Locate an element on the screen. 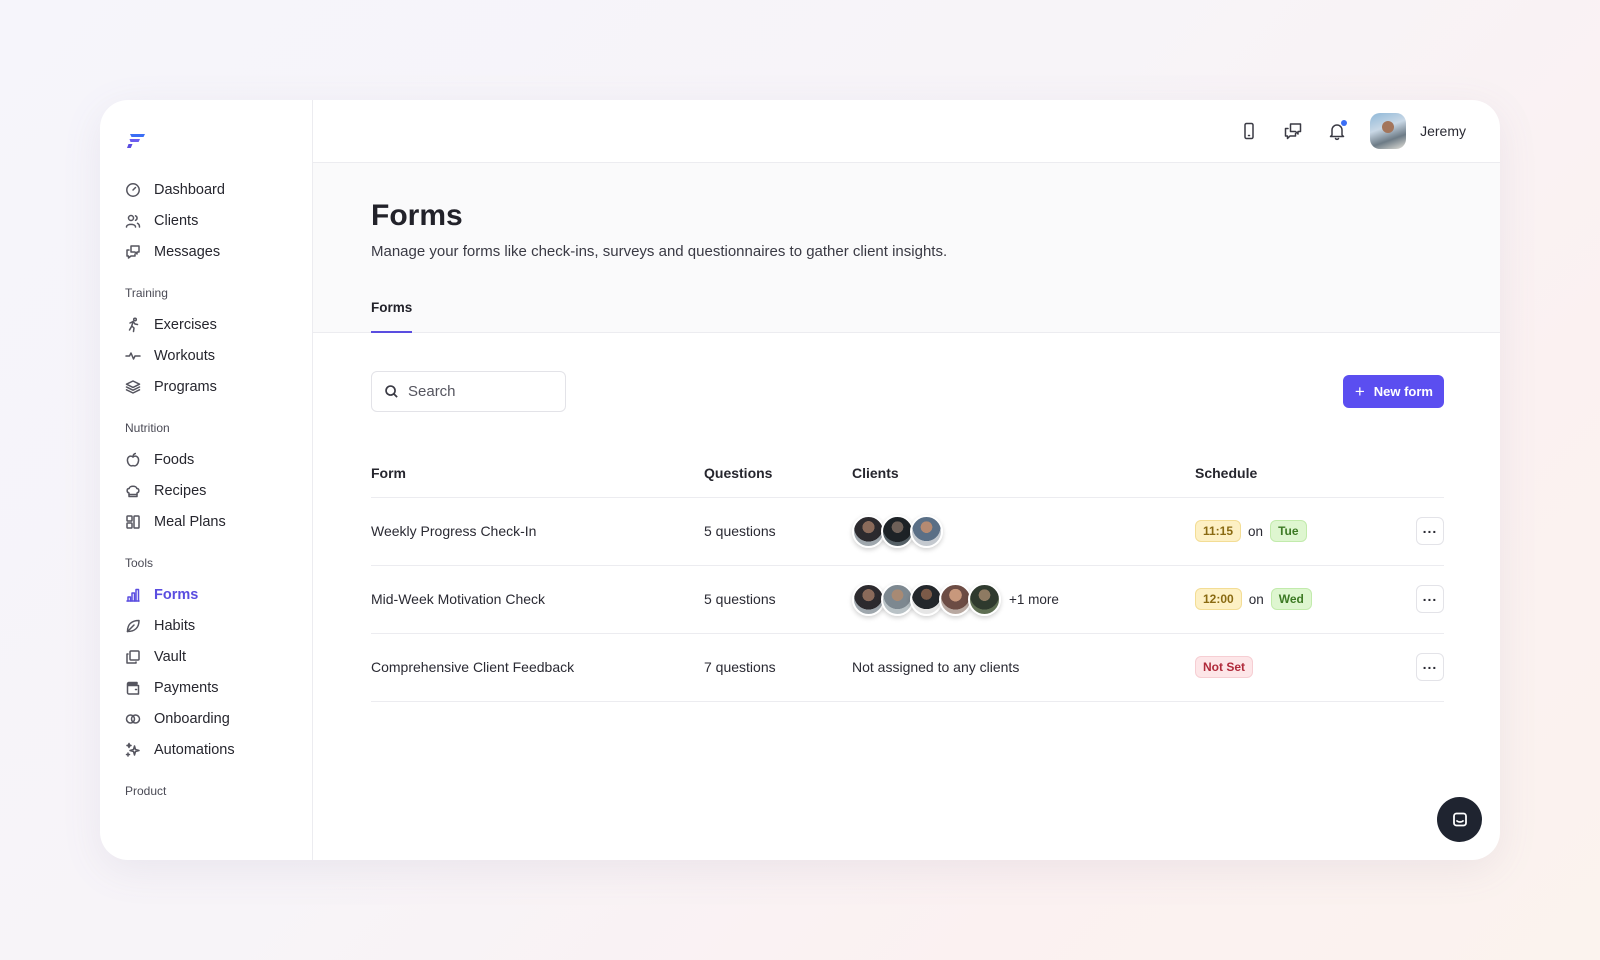  toolbar: + New form is located at coordinates (907, 391).